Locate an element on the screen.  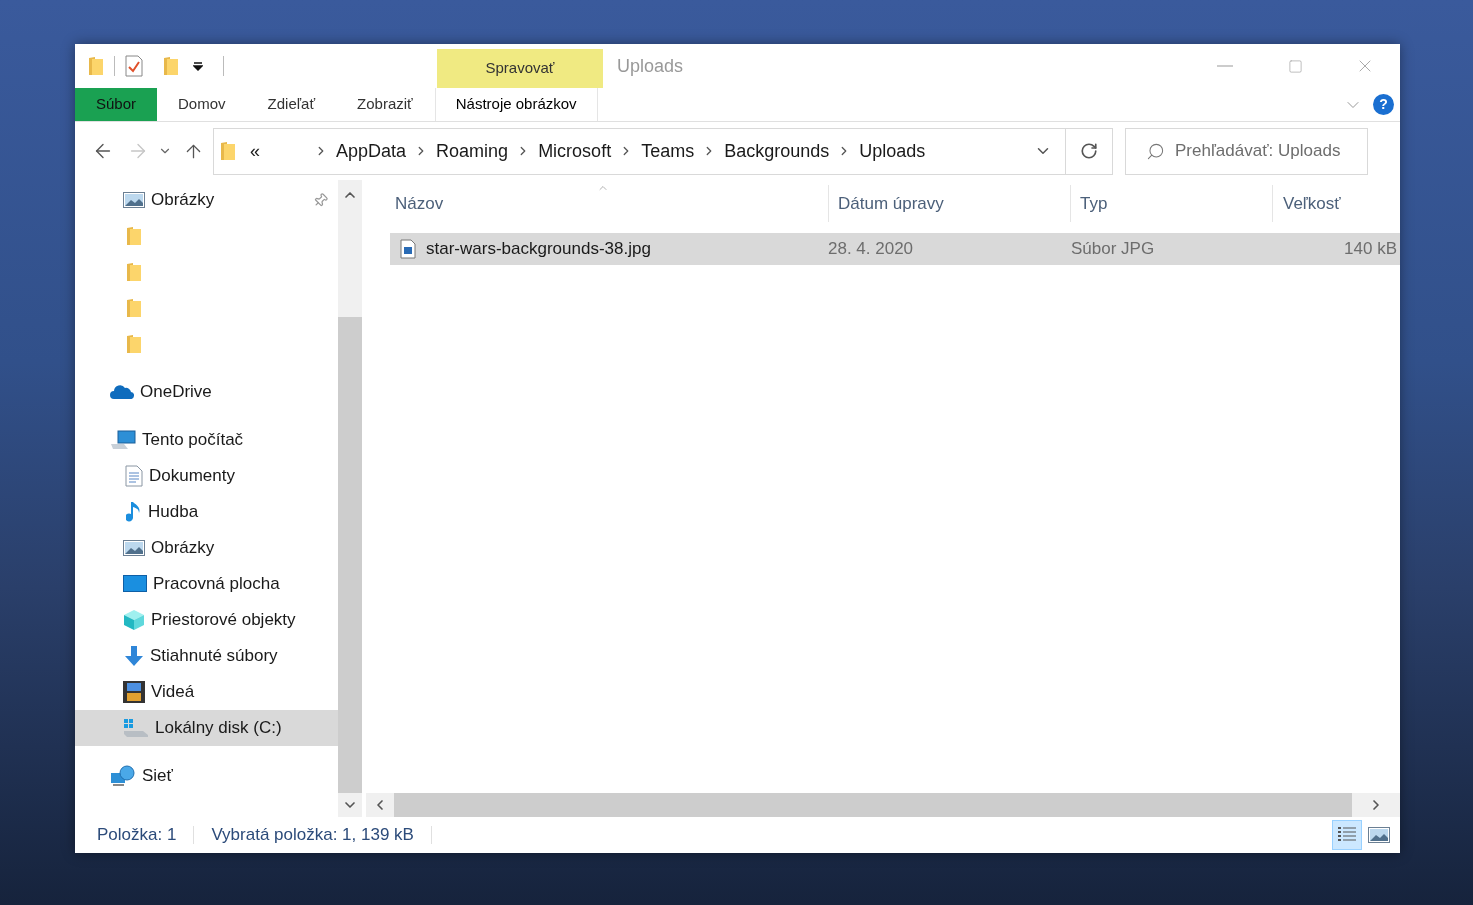
status-text: Vybratá položka: 1, 139 kB is located at coordinates (312, 835).